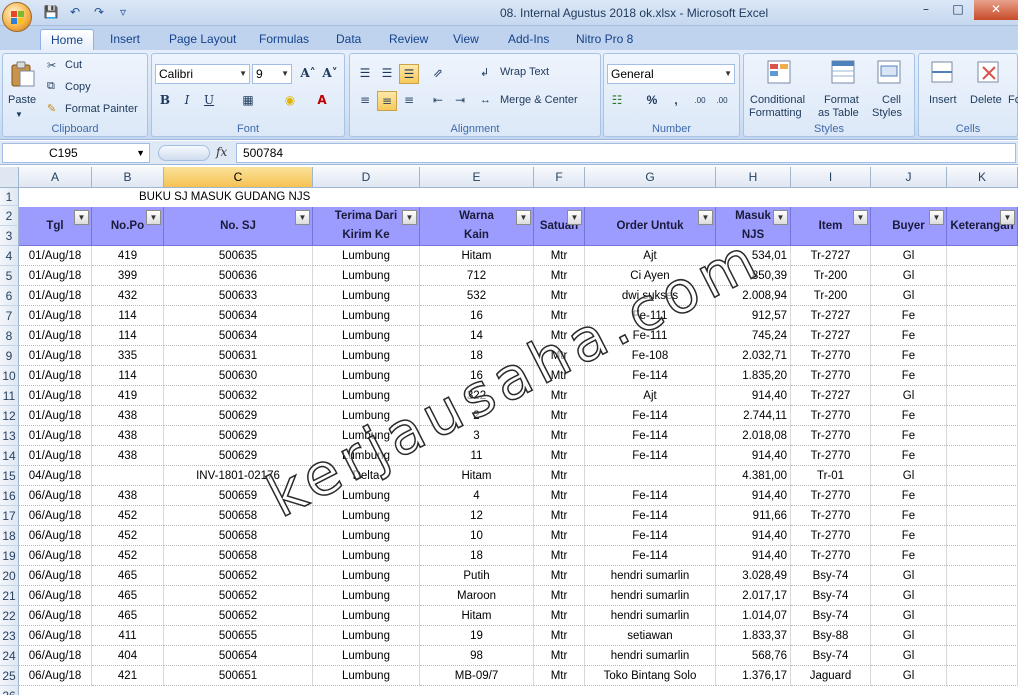 Image resolution: width=1018 pixels, height=695 pixels. What do you see at coordinates (652, 101) in the screenshot?
I see `percent-button: %` at bounding box center [652, 101].